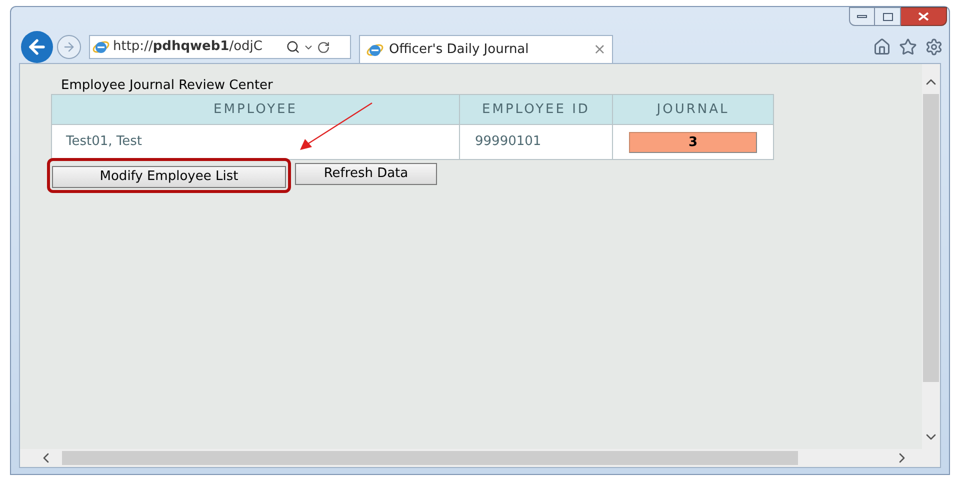 This screenshot has height=479, width=956. What do you see at coordinates (323, 47) in the screenshot?
I see `refresh-icon` at bounding box center [323, 47].